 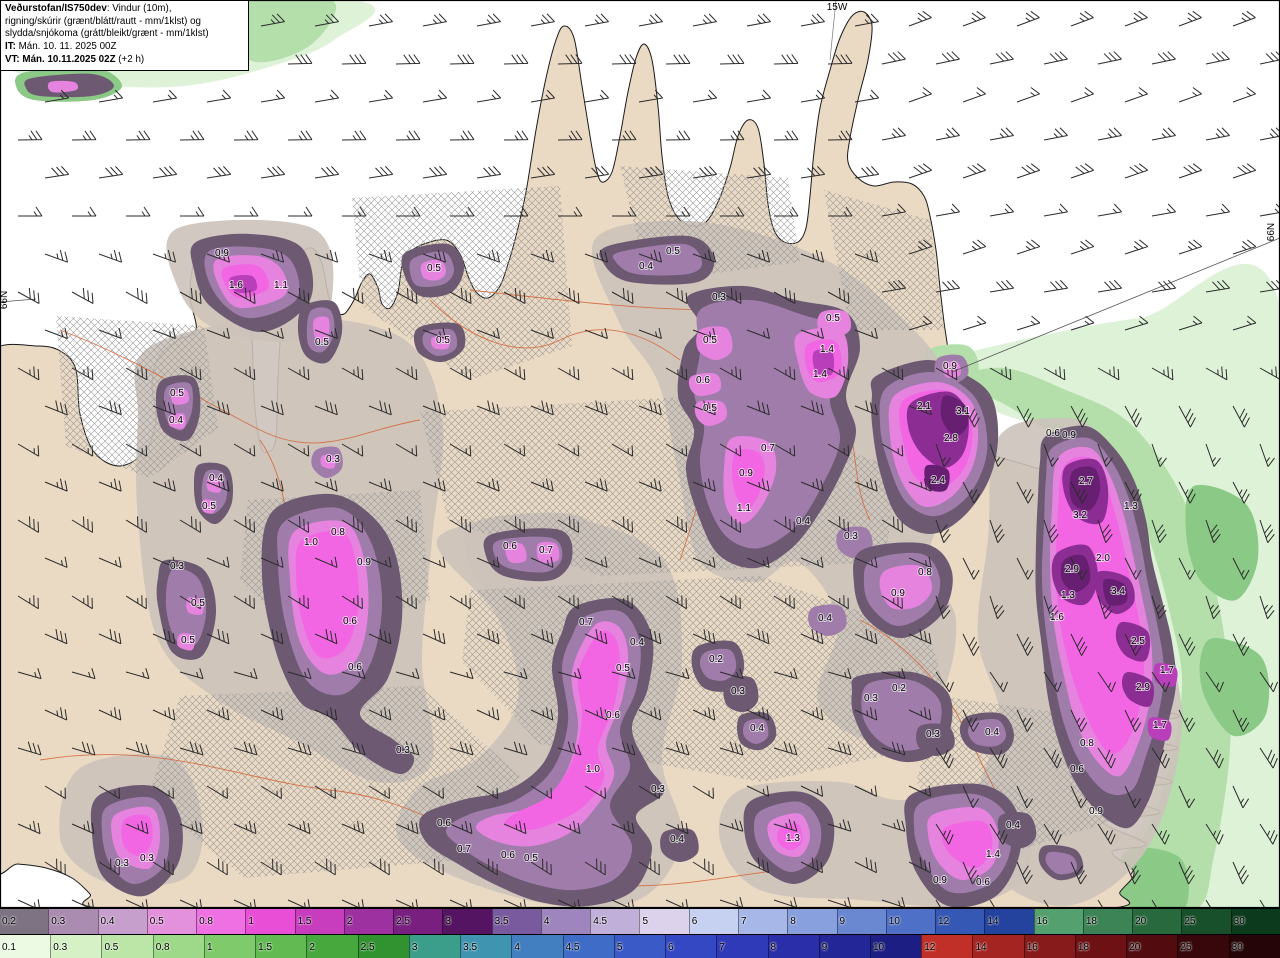 What do you see at coordinates (171, 921) in the screenshot?
I see `colorbar-snow-segment: 0.5` at bounding box center [171, 921].